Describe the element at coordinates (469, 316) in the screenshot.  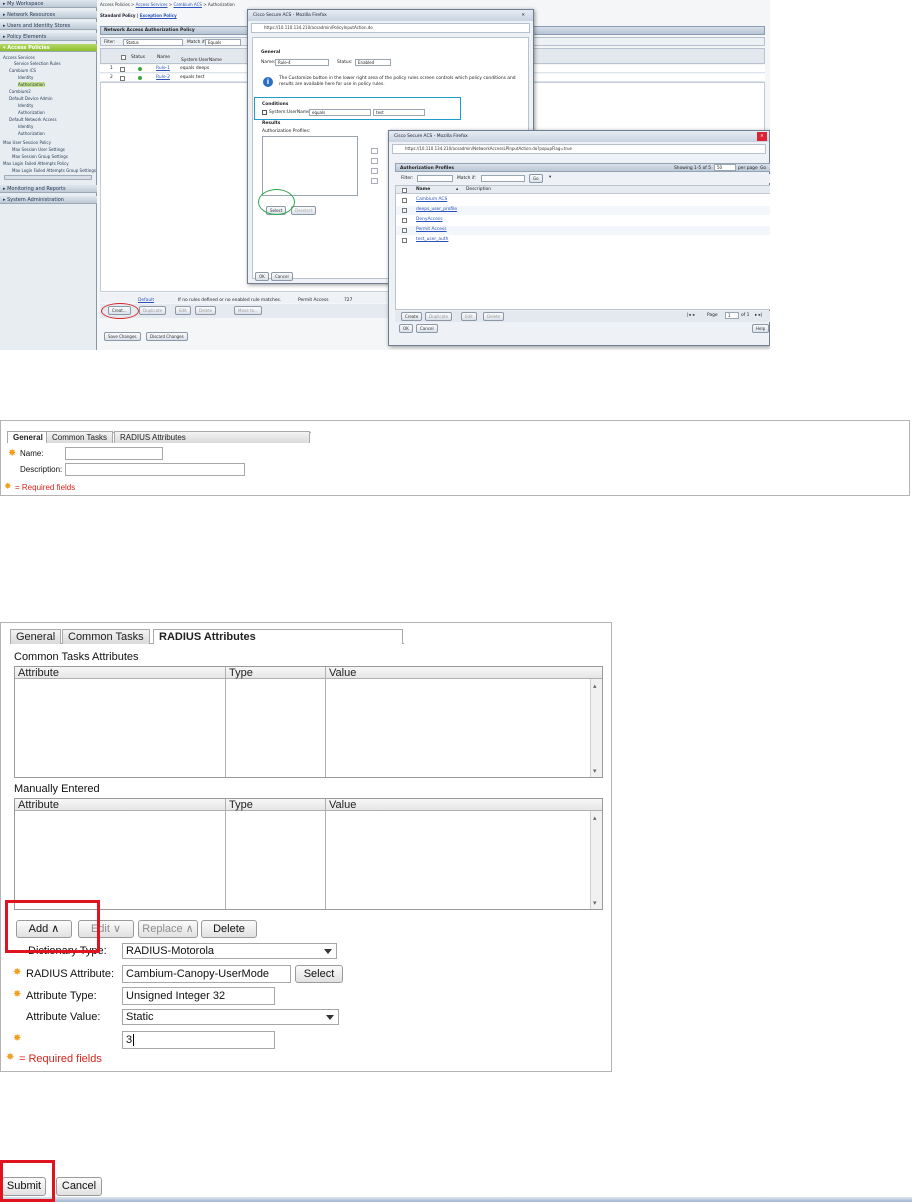
I see `edit-profile-button: Edit` at that location.